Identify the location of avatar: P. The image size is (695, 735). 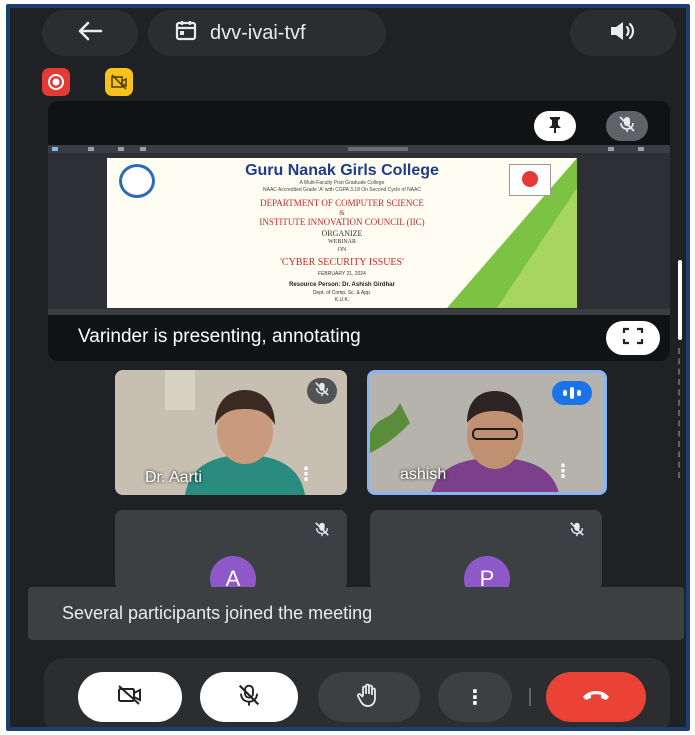
(487, 573).